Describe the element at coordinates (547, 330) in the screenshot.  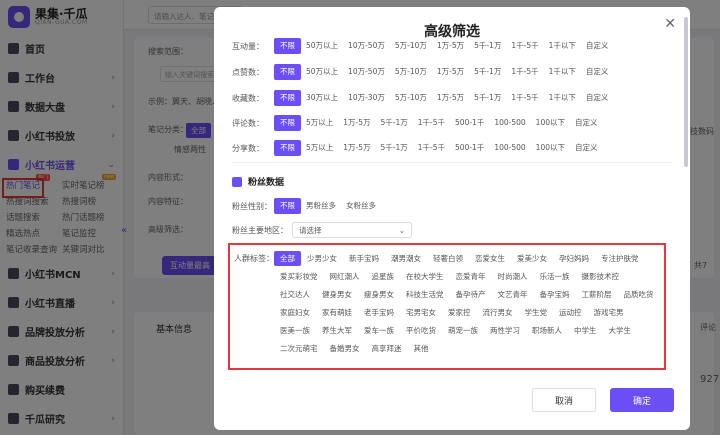
I see `crowd-tag: 职场新人` at that location.